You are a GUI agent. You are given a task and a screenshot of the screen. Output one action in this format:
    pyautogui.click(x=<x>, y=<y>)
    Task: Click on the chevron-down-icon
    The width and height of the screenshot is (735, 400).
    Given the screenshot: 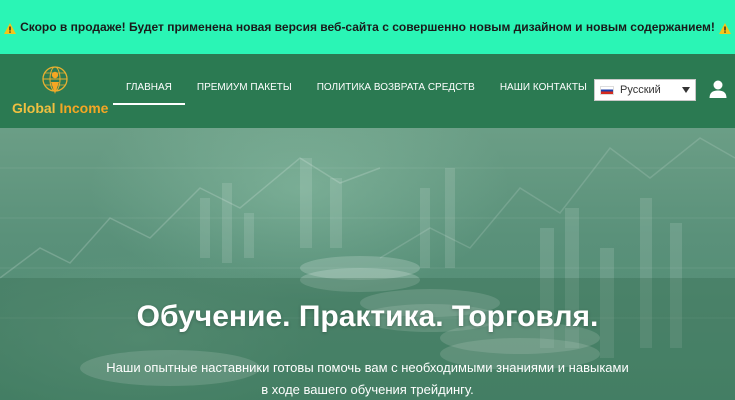 What is the action you would take?
    pyautogui.click(x=686, y=90)
    